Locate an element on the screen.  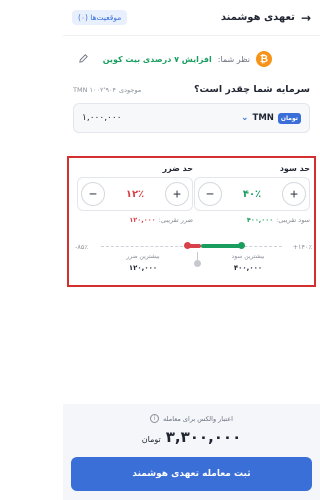
positions-badge: موقعیت‌ها (۰) is located at coordinates (100, 17).